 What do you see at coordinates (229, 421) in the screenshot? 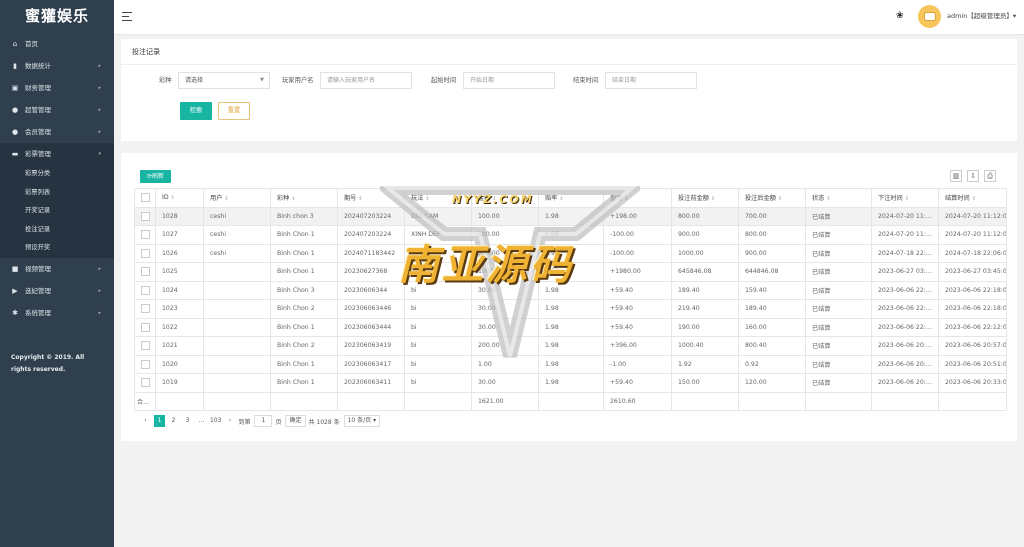
I see `next-page-icon: ›` at bounding box center [229, 421].